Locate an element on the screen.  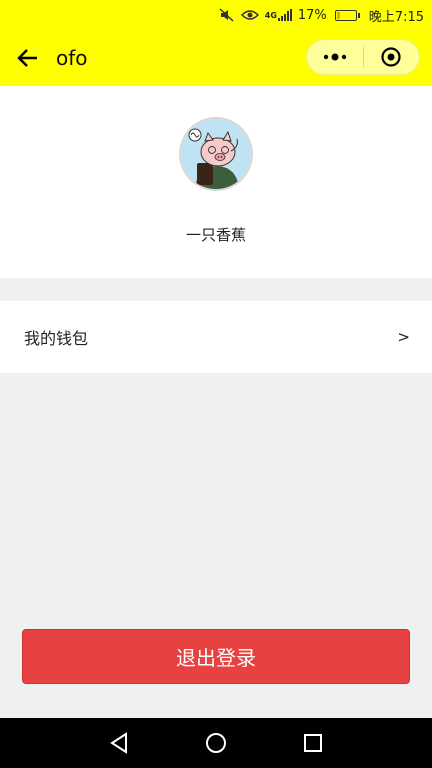
close-button is located at coordinates (392, 57).